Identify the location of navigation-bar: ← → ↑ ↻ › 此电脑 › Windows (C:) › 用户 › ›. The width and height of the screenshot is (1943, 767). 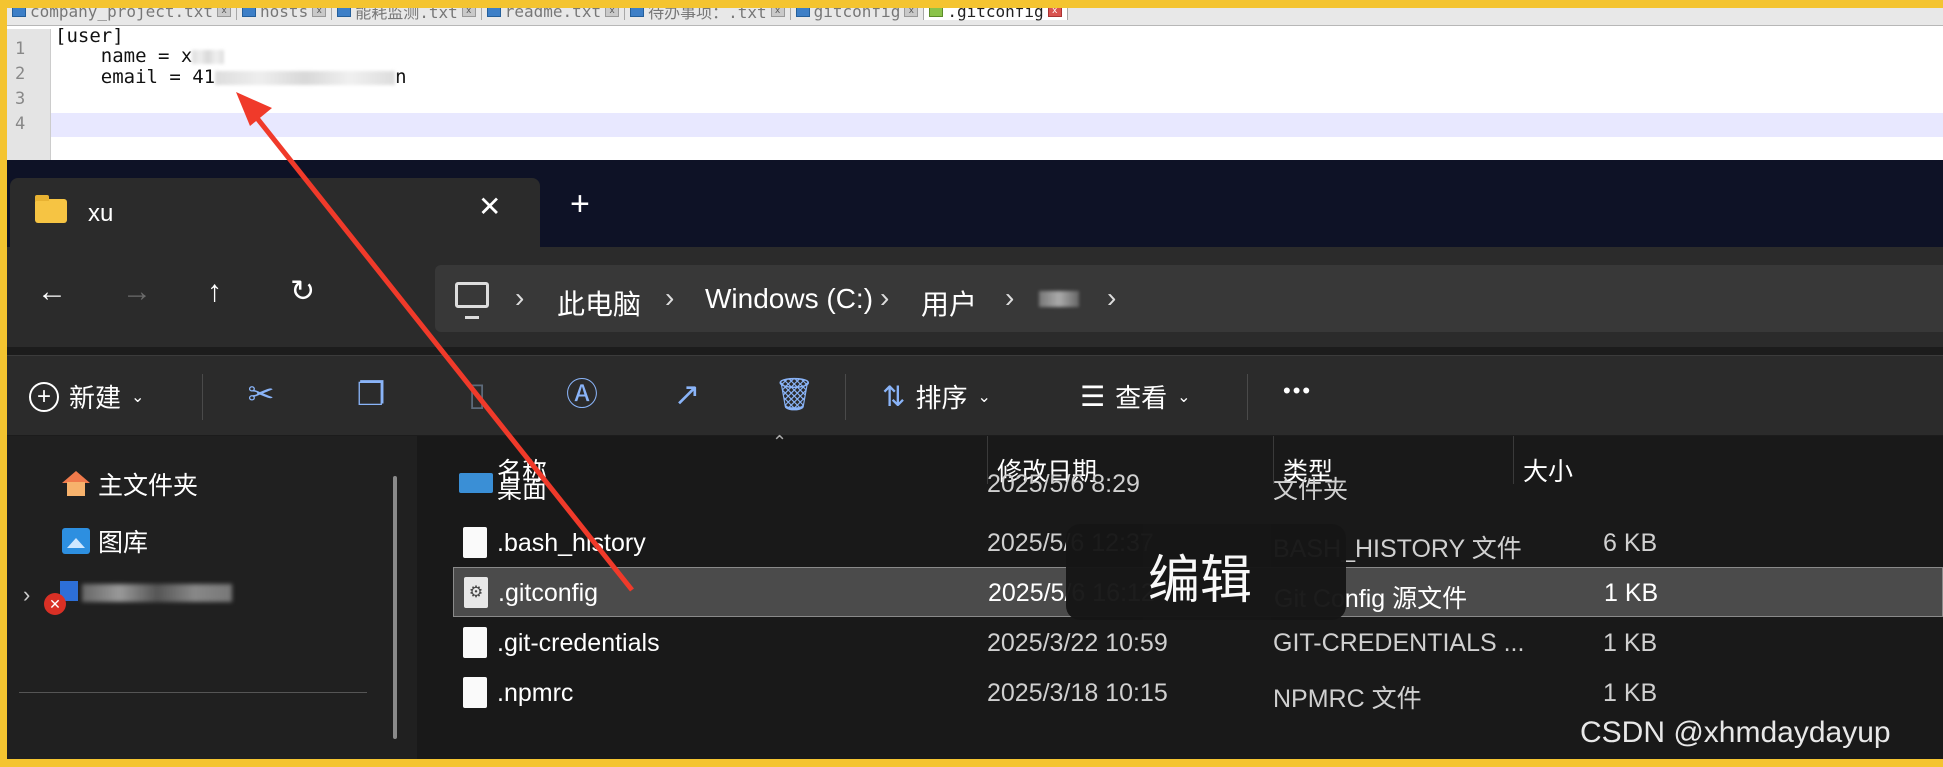
(975, 297).